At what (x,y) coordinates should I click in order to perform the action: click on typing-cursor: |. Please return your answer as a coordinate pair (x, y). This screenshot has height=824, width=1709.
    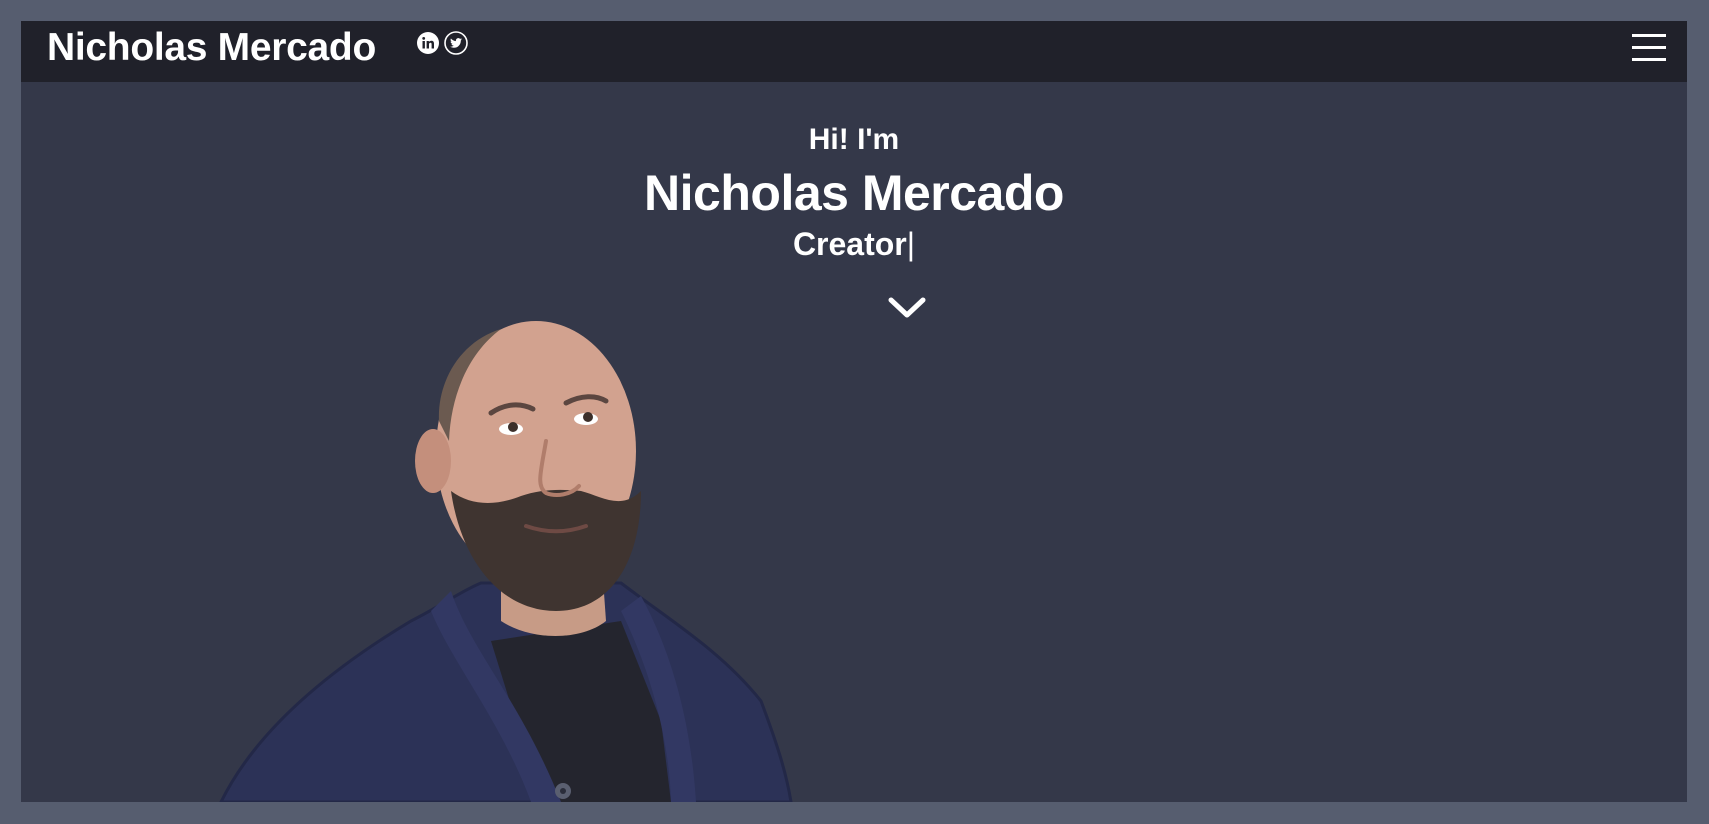
    Looking at the image, I should click on (911, 244).